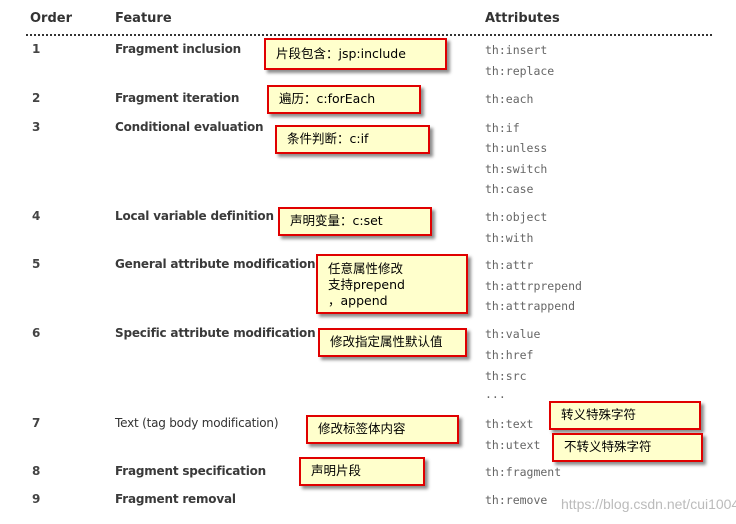  I want to click on row-attribute: th:href, so click(509, 355).